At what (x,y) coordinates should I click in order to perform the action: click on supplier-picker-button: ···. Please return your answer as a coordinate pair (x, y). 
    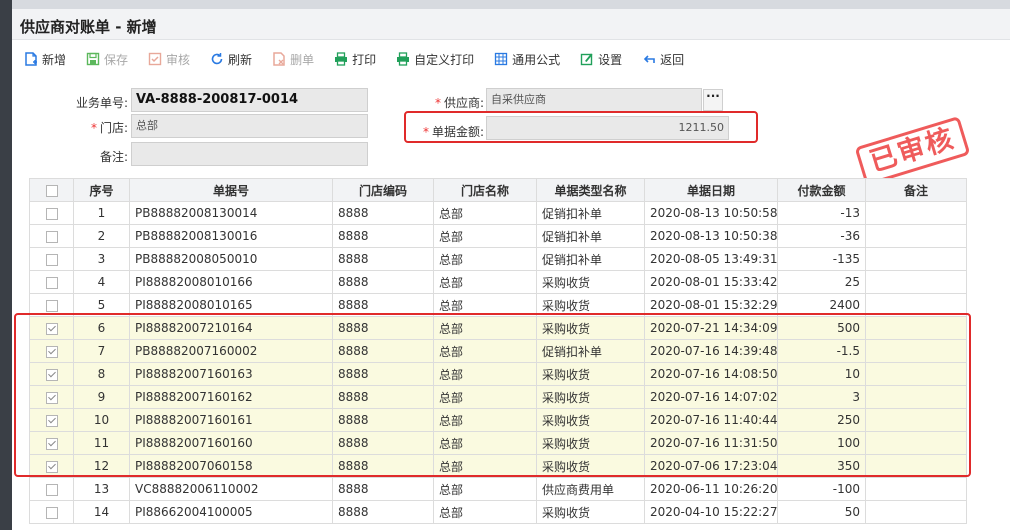
    Looking at the image, I should click on (713, 100).